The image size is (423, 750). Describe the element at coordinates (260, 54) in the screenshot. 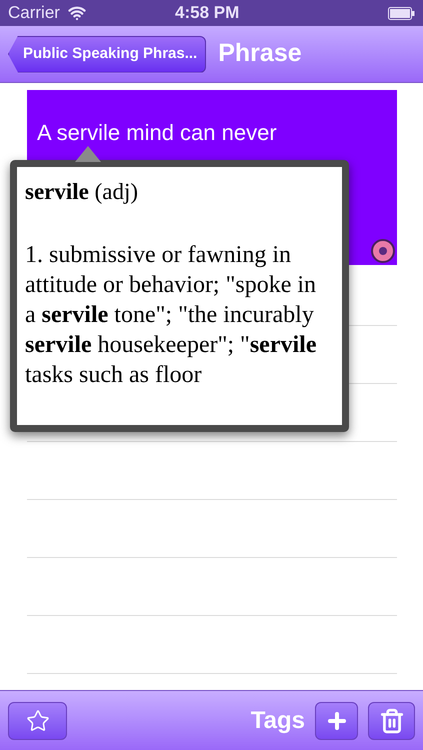

I see `screen-title: Phrase` at that location.